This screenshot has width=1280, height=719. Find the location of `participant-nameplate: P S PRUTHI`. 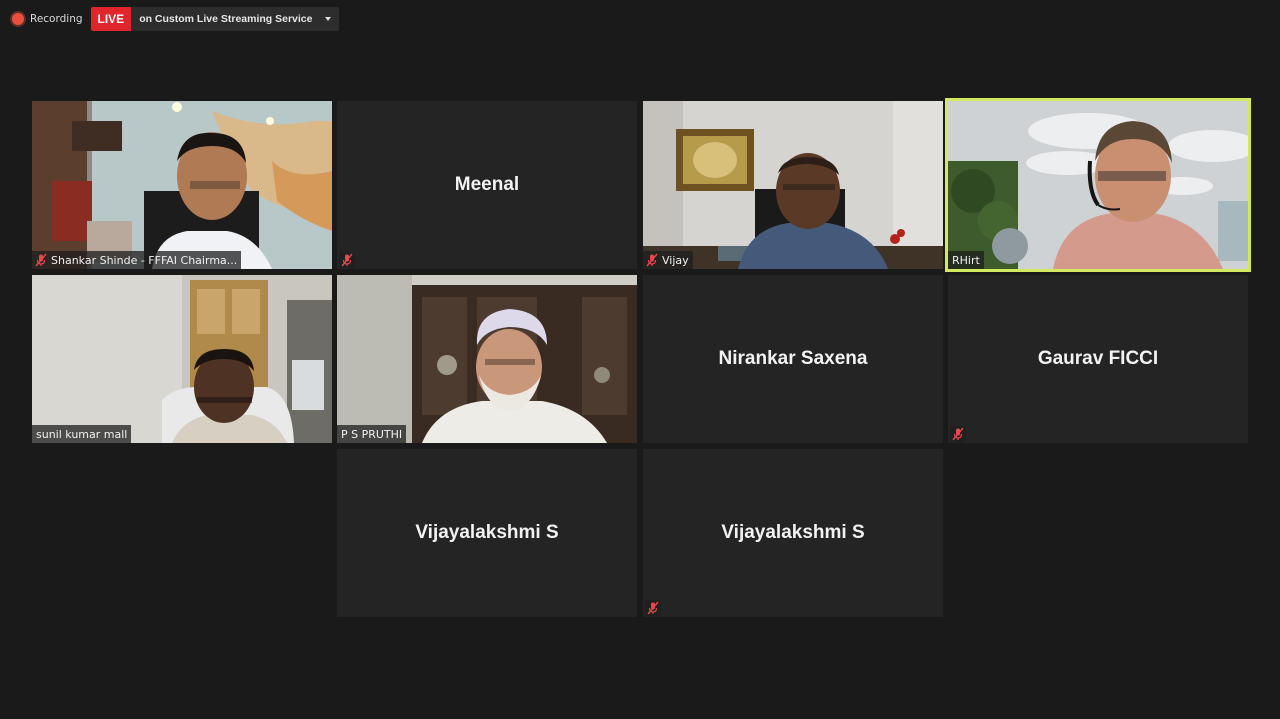

participant-nameplate: P S PRUTHI is located at coordinates (372, 434).